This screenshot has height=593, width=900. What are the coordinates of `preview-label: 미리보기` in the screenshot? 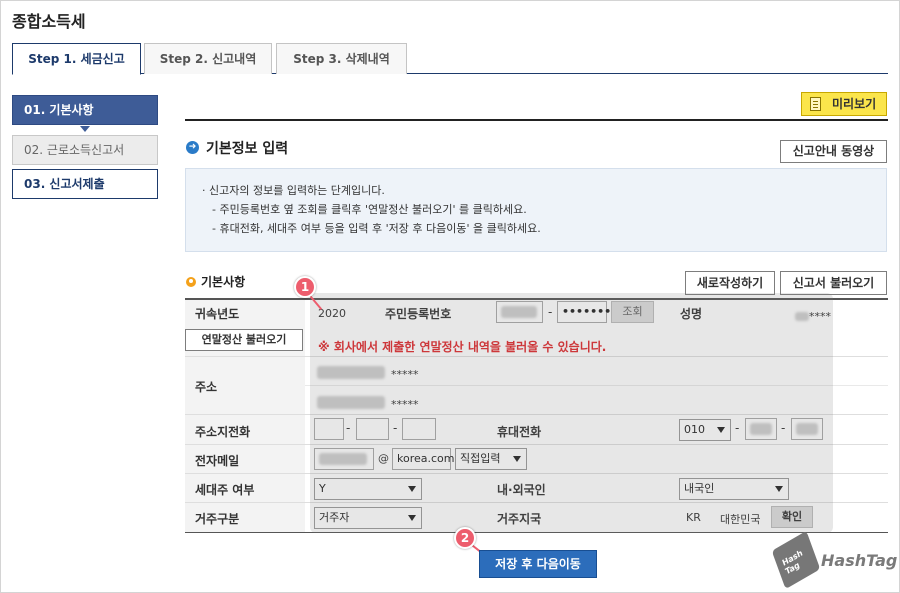 It's located at (854, 104).